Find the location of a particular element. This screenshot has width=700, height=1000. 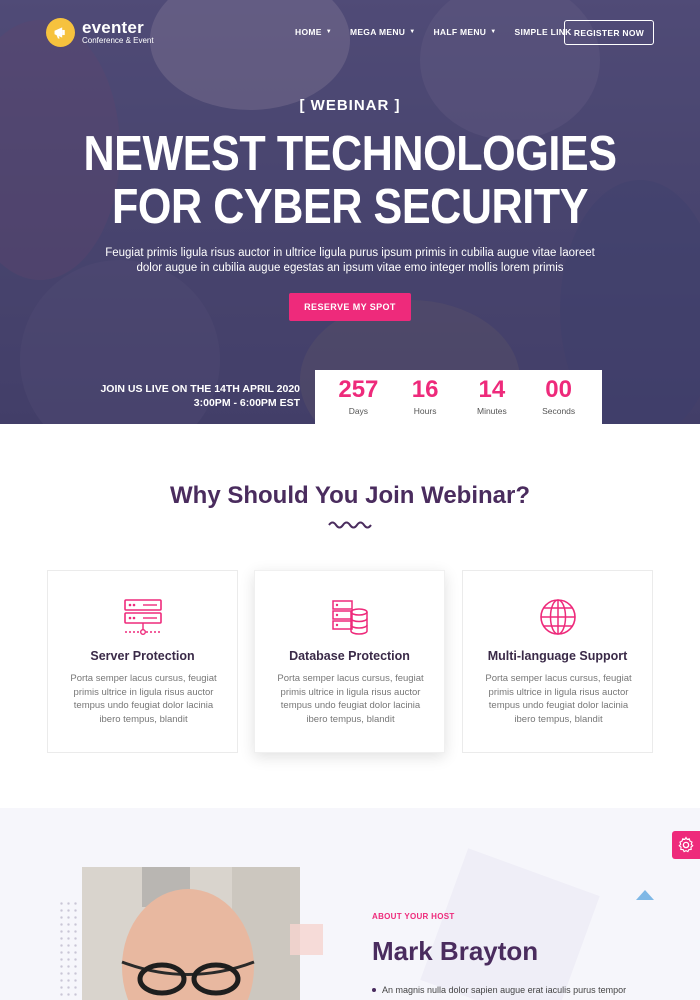

globe-icon is located at coordinates (558, 617).